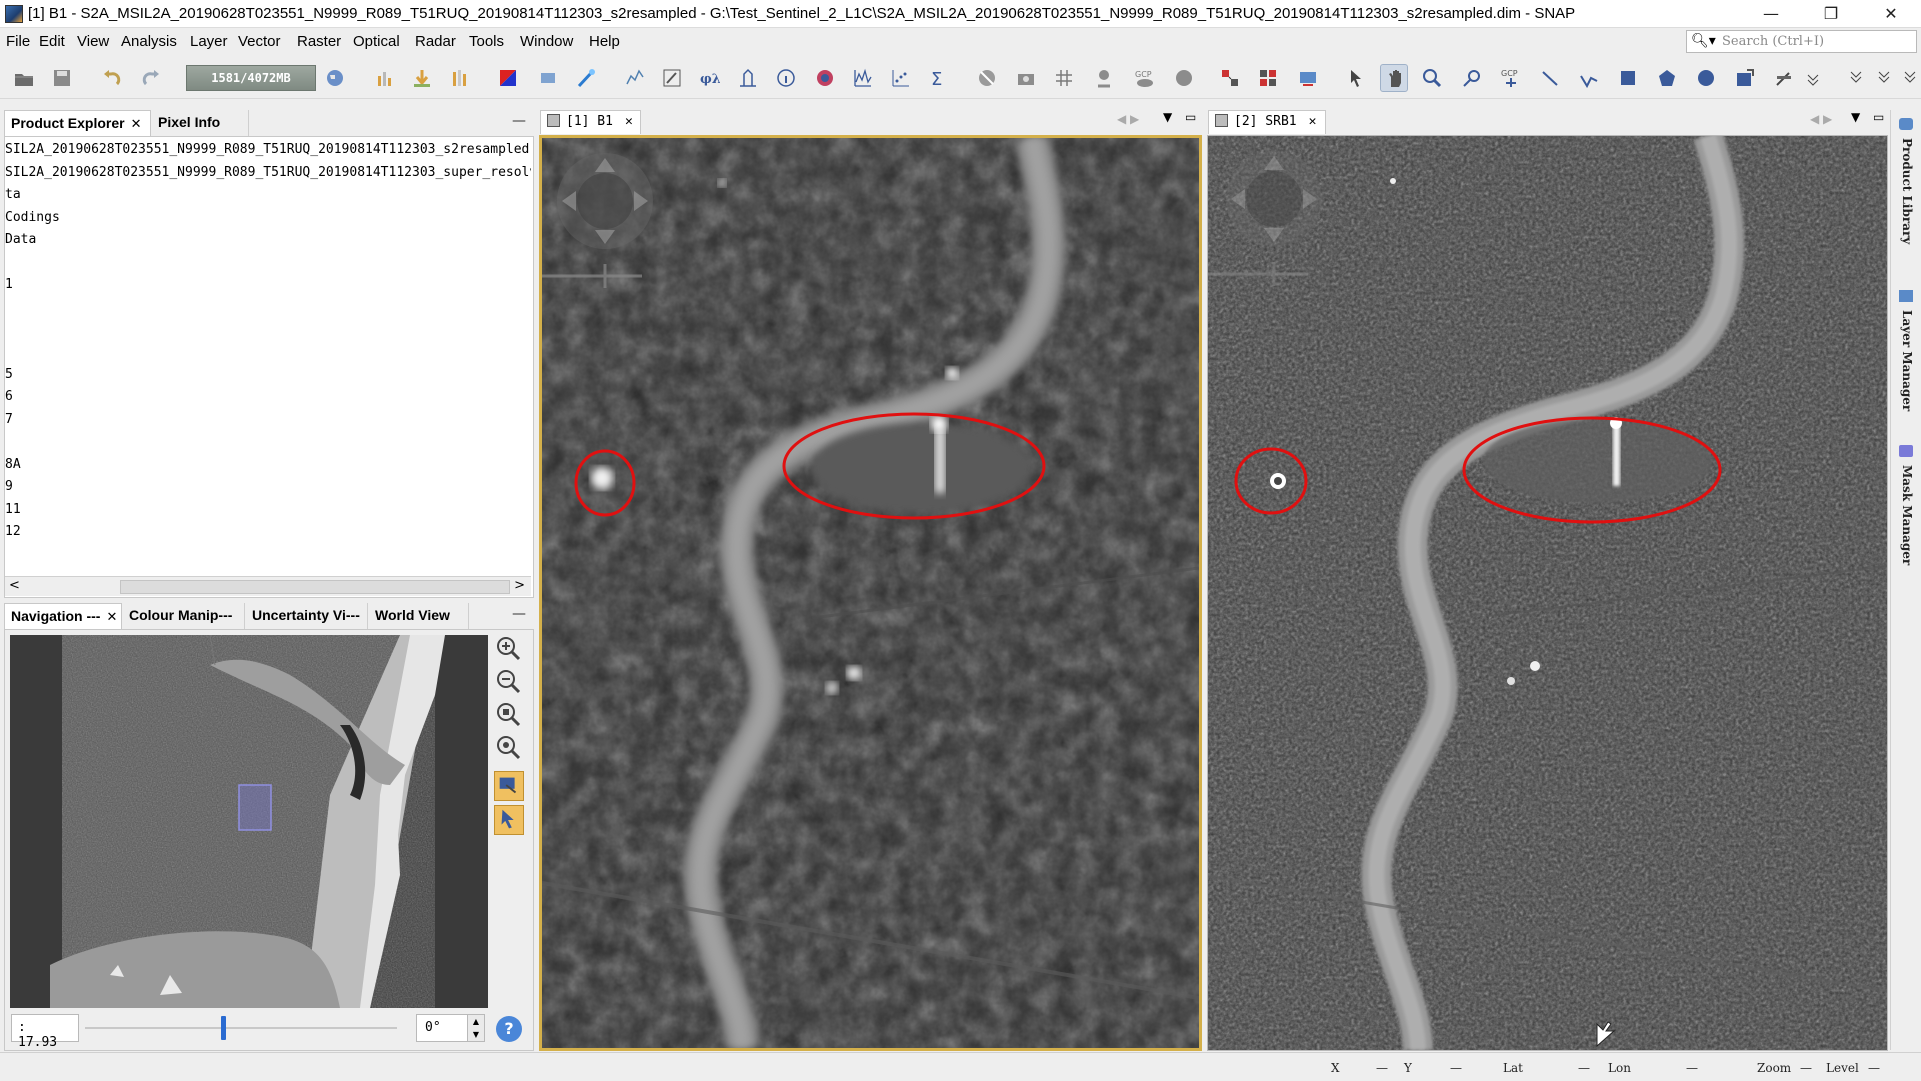  Describe the element at coordinates (486, 41) in the screenshot. I see `menu-tools: Tools` at that location.